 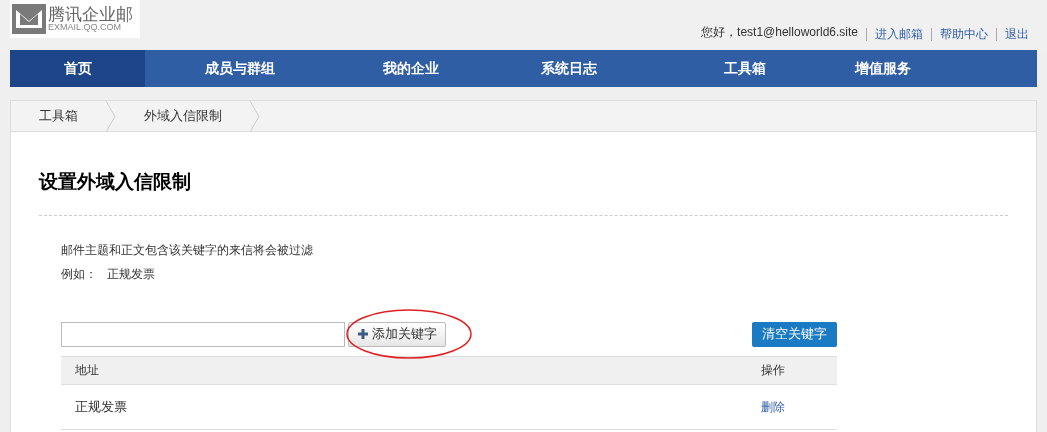 I want to click on plus-icon, so click(x=363, y=334).